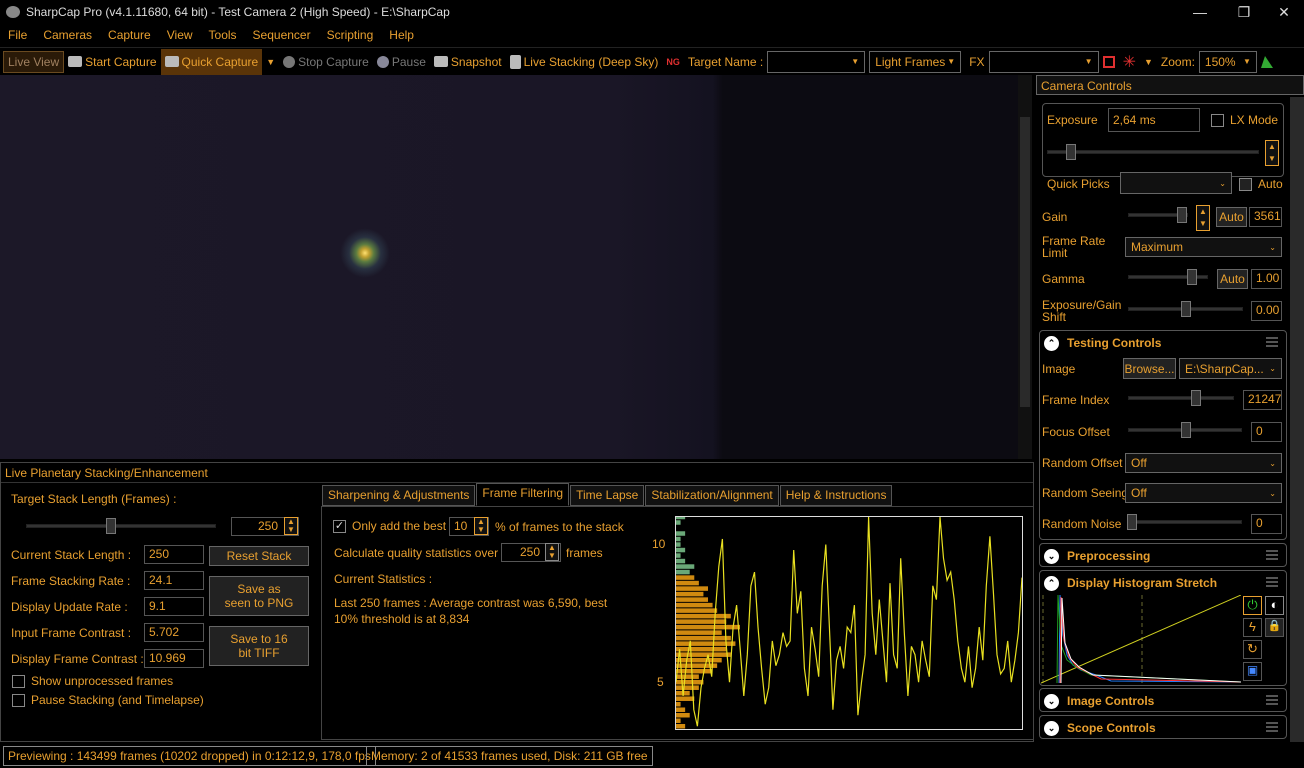 The image size is (1304, 768). Describe the element at coordinates (1230, 368) in the screenshot. I see `image-path-combo: E:\SharpCap... ⌄` at that location.